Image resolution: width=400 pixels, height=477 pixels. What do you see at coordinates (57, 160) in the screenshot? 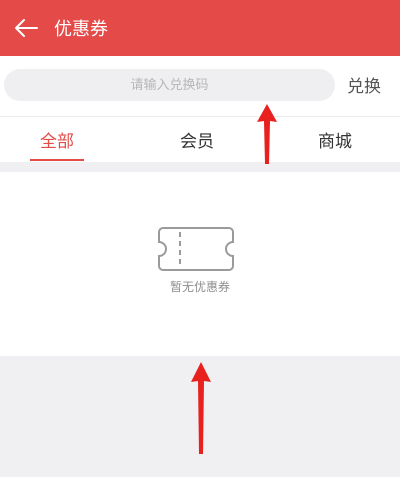
I see `active-tab-indicator` at bounding box center [57, 160].